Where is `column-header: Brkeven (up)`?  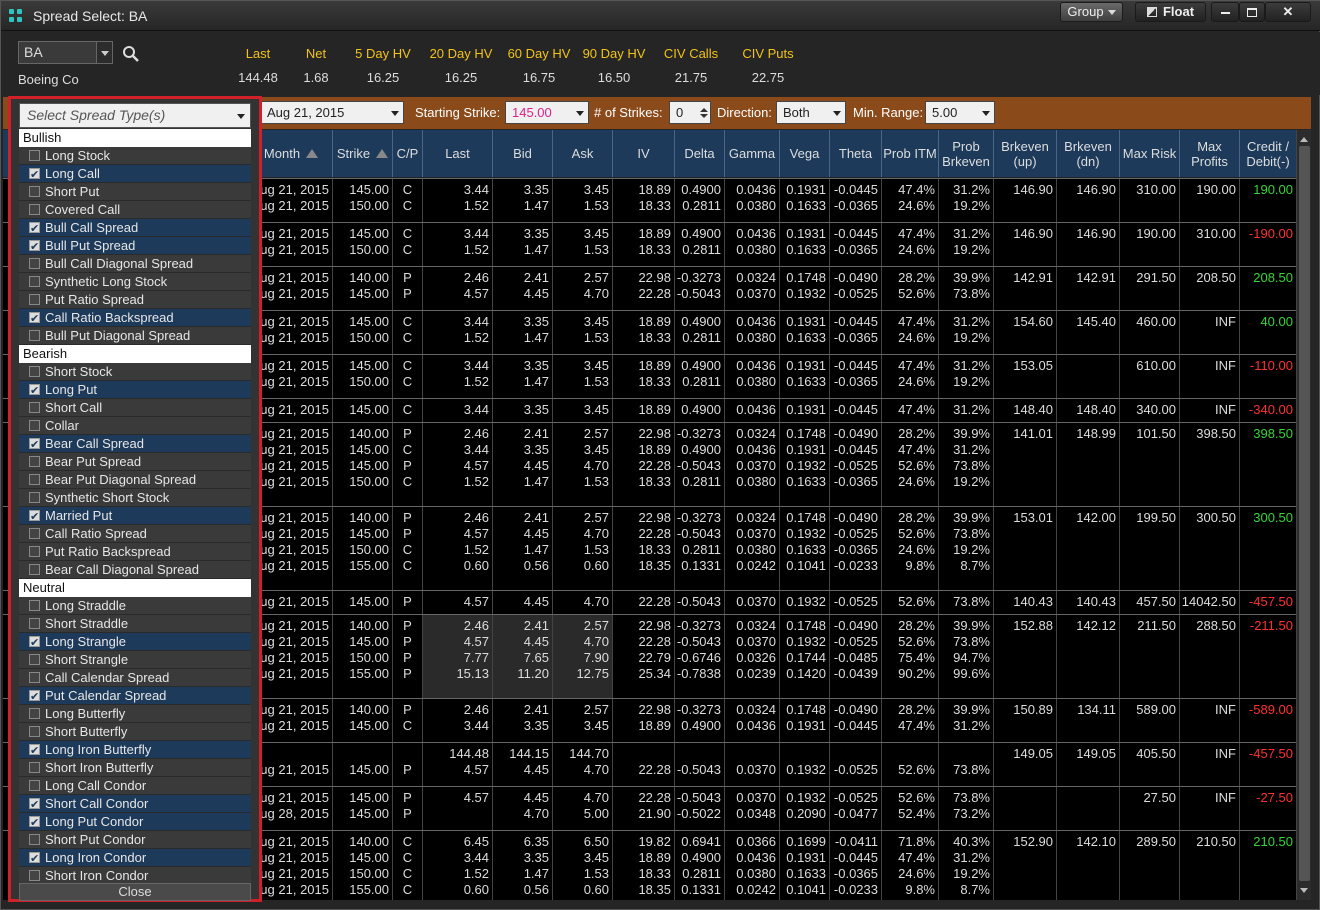 column-header: Brkeven (up) is located at coordinates (1024, 153).